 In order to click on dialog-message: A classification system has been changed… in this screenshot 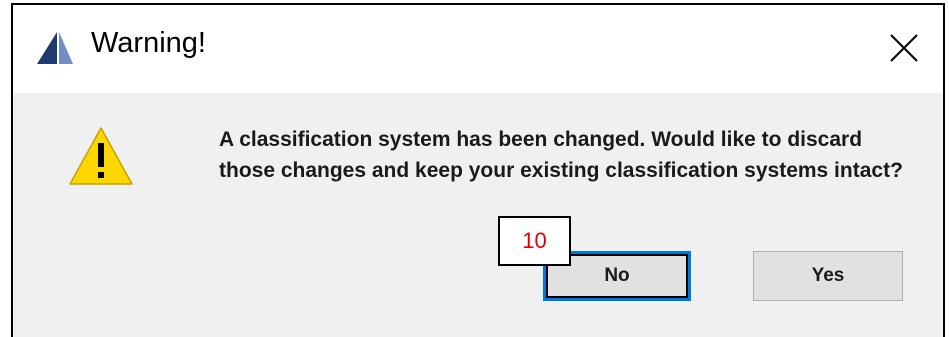, I will do `click(561, 155)`.